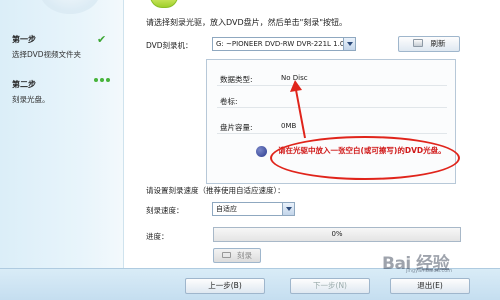 This screenshot has width=500, height=300. What do you see at coordinates (215, 190) in the screenshot?
I see `speed-hint: 请设置刻录速度（推荐使用自适应速度）：` at bounding box center [215, 190].